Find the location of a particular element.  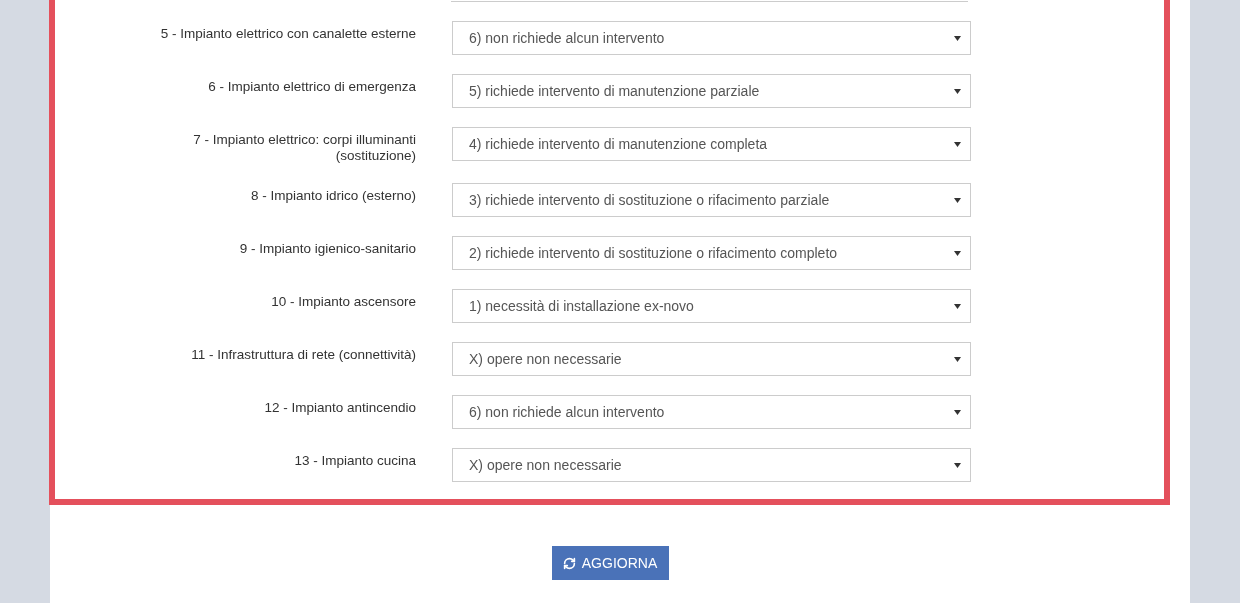

dropdown-field: 5) richiede intervento di manutenzione parziale is located at coordinates (711, 91).